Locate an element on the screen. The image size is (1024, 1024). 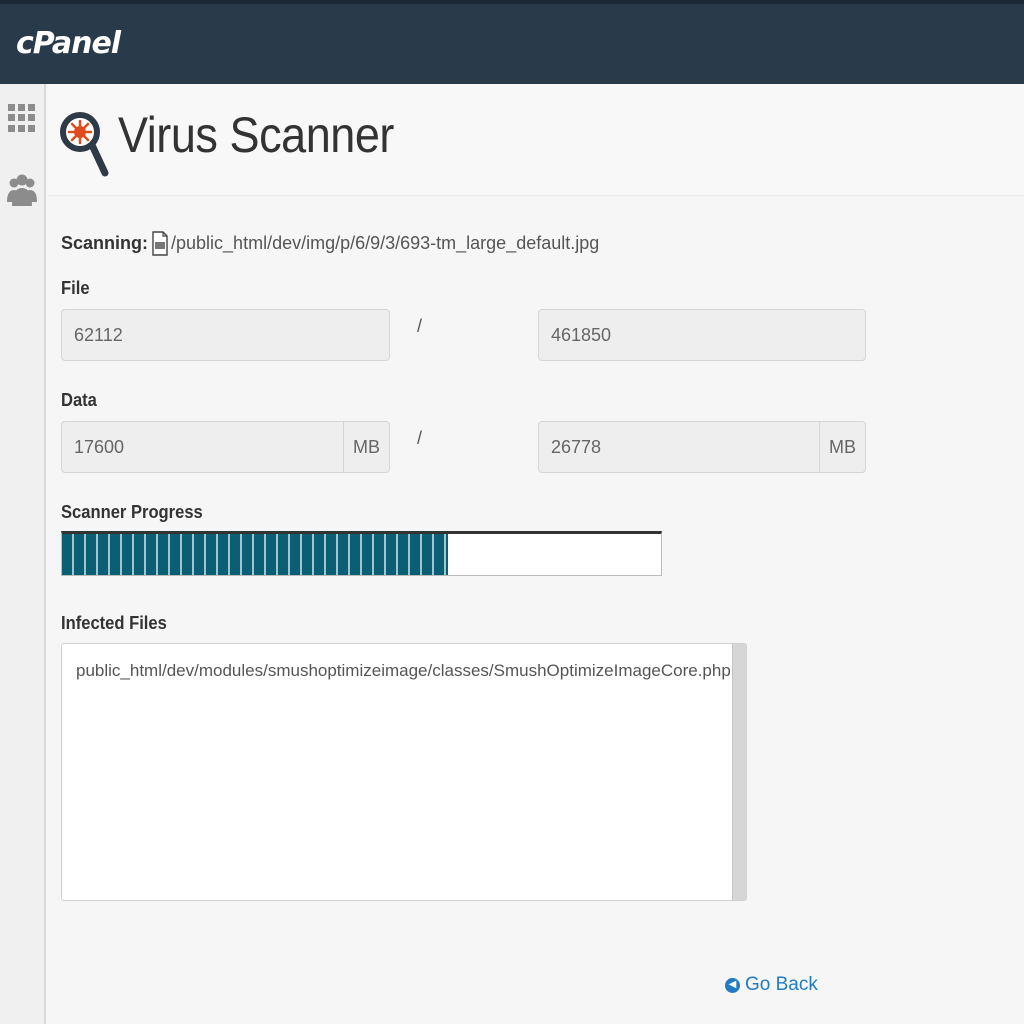
scanner-progress-fill is located at coordinates (255, 554).